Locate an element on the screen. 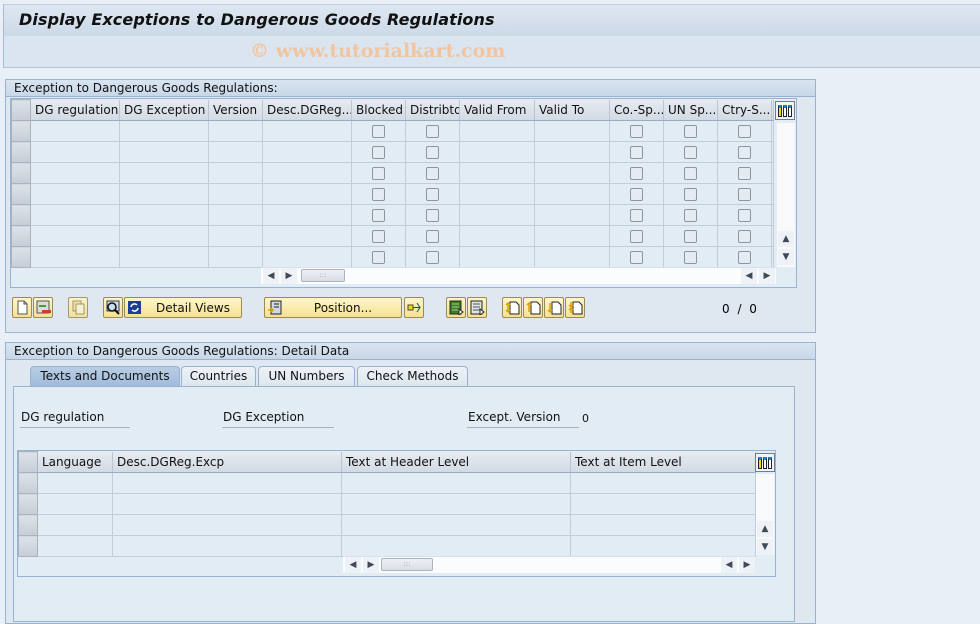 This screenshot has width=980, height=624. cell-header-text is located at coordinates (456, 546).